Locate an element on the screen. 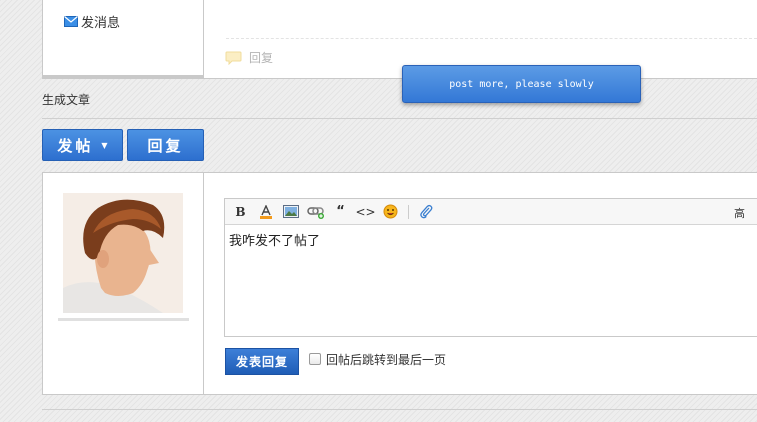 The height and width of the screenshot is (422, 757). jump-to-last-page-label: 回帖后跳转到最后一页 is located at coordinates (386, 360).